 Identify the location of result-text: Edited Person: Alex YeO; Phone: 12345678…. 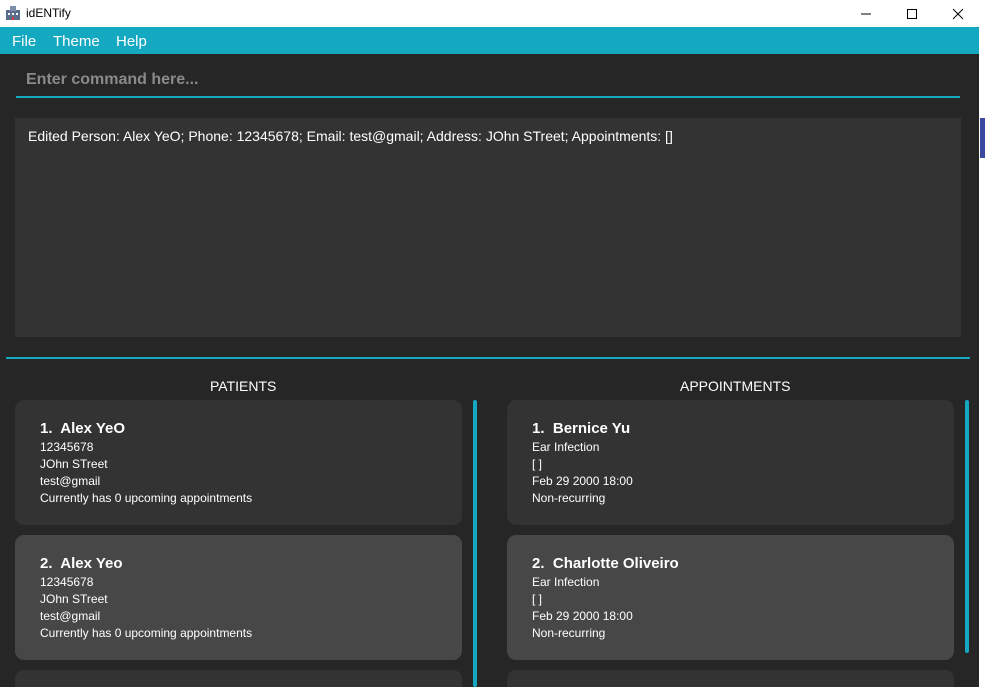
(350, 136).